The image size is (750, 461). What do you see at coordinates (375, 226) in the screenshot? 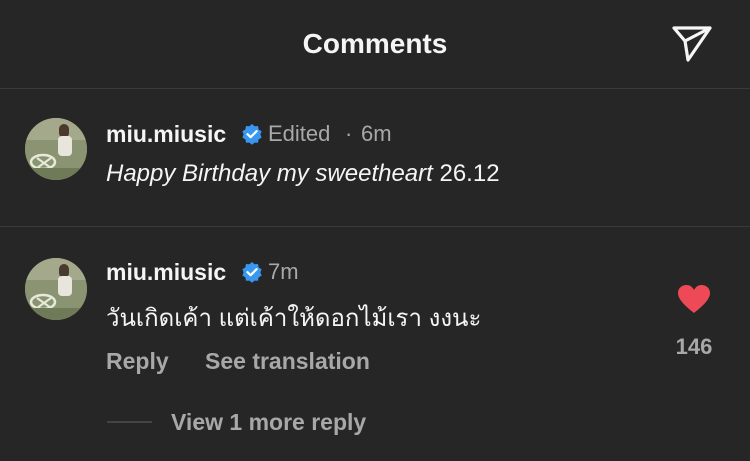
I see `comment-divider` at bounding box center [375, 226].